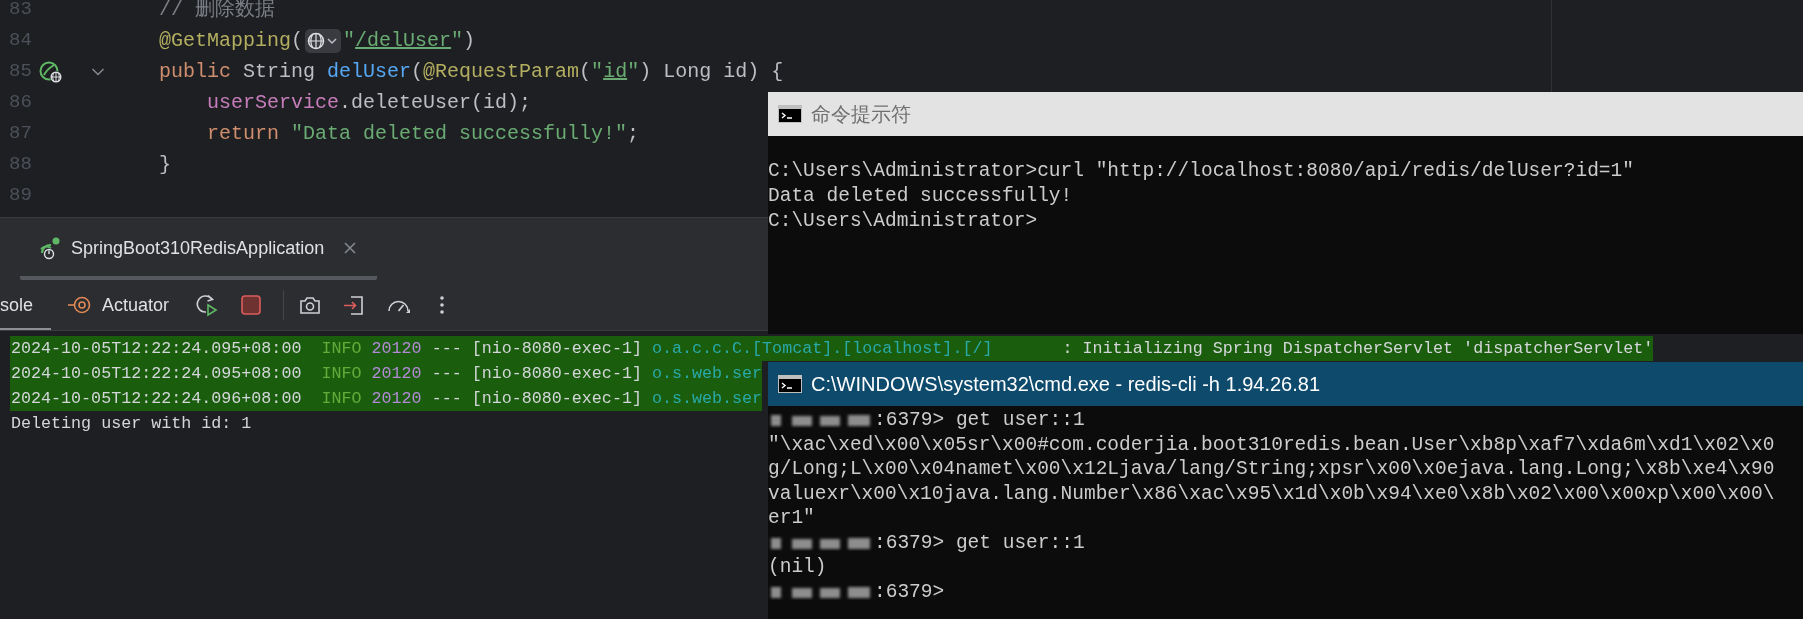 This screenshot has width=1803, height=619. I want to click on window-title: 命令提示符, so click(861, 114).